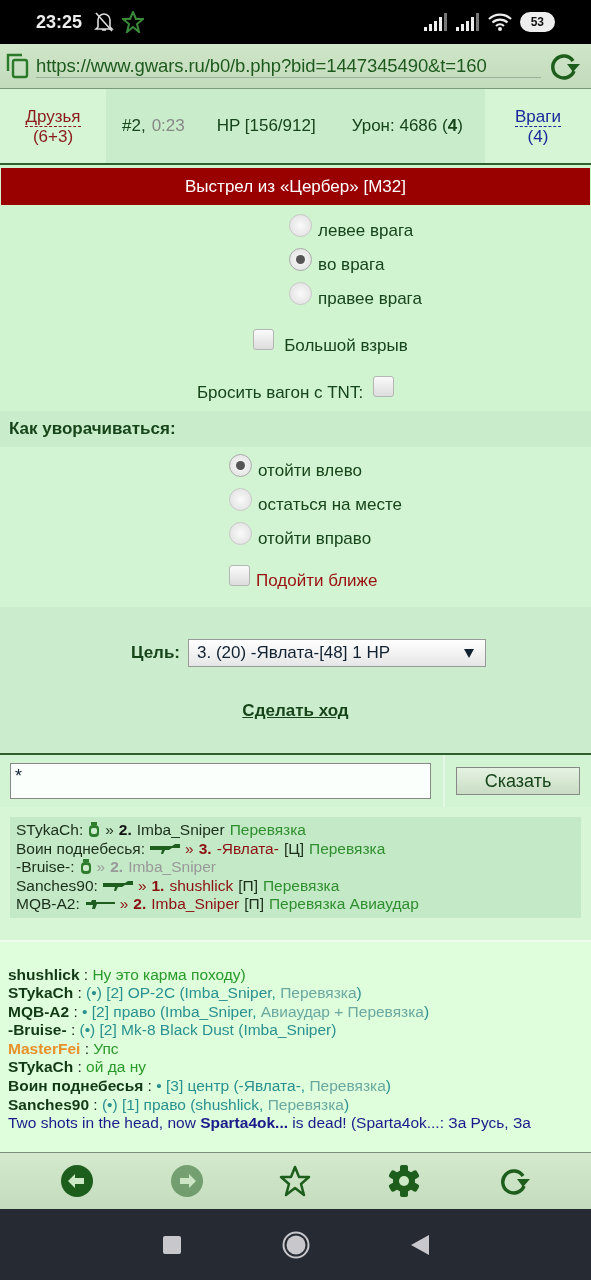 The image size is (591, 1280). What do you see at coordinates (171, 1244) in the screenshot?
I see `recents-button` at bounding box center [171, 1244].